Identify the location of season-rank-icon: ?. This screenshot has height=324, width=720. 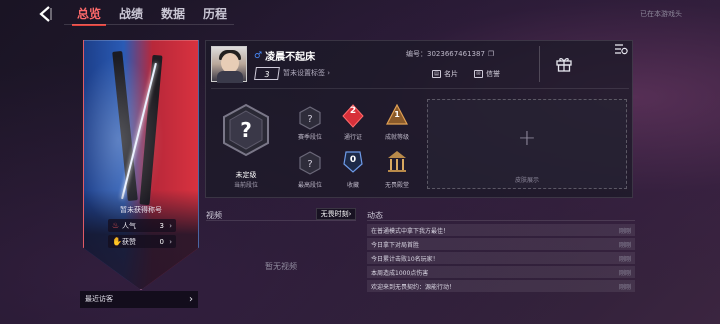
(310, 118).